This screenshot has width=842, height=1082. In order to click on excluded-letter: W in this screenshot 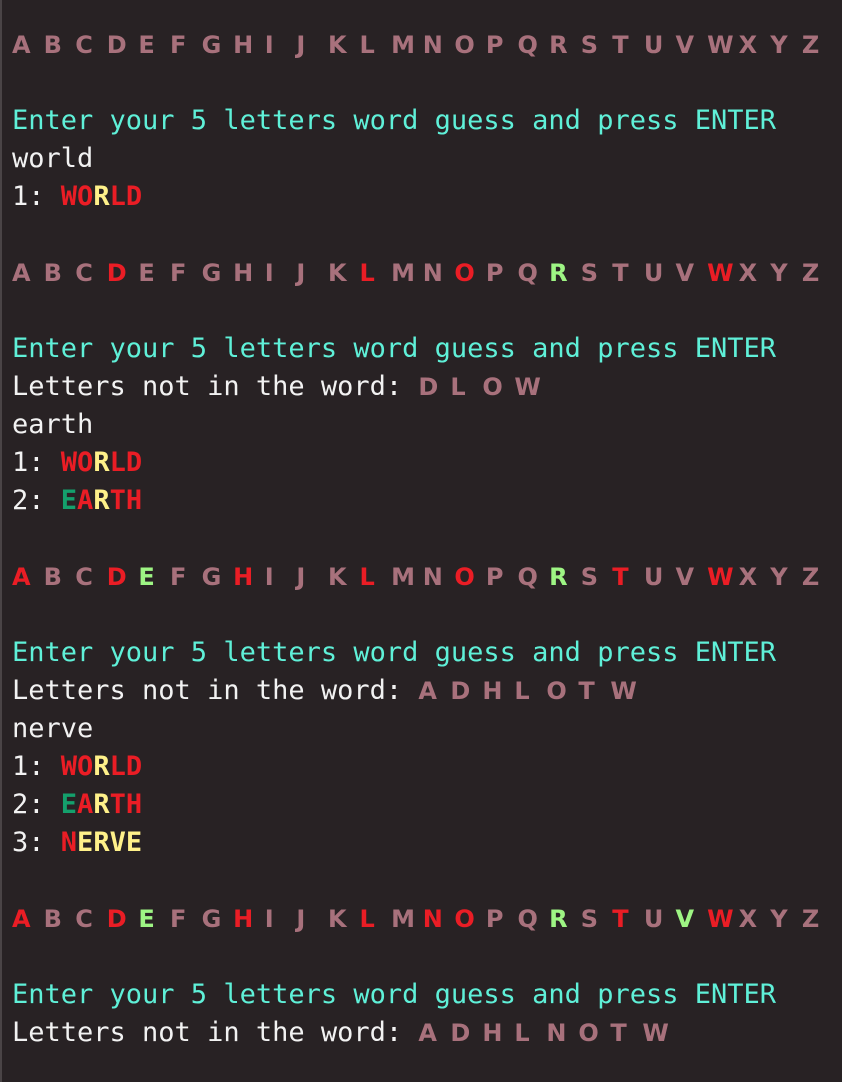, I will do `click(527, 387)`.